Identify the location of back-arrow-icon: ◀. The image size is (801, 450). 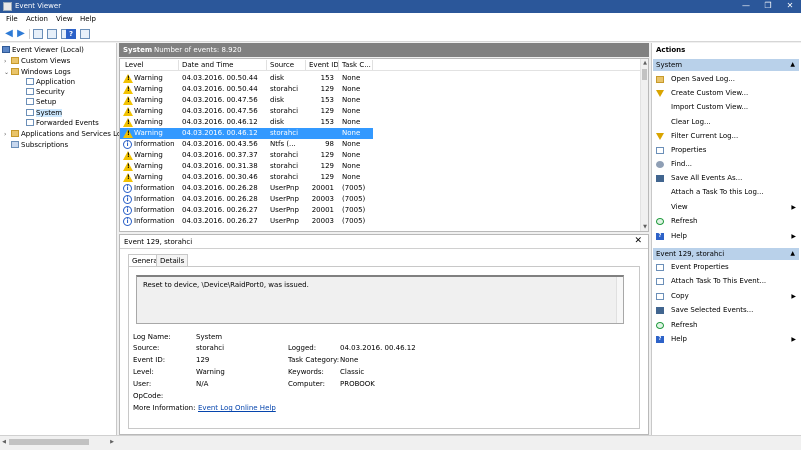
(9, 34).